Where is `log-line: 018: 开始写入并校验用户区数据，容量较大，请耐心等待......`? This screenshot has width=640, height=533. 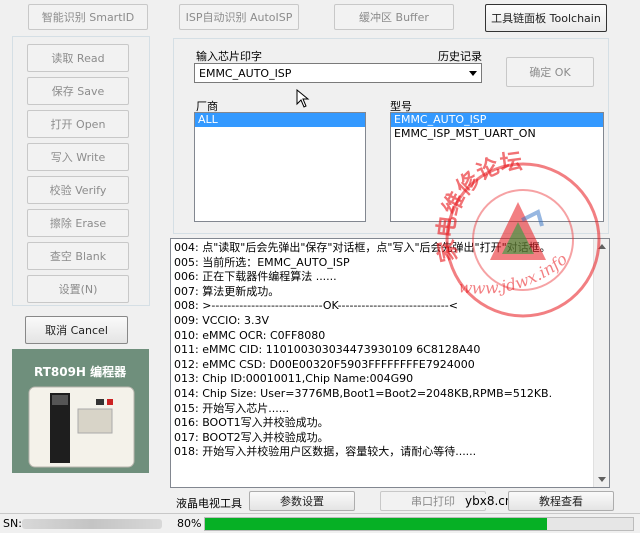
log-line: 018: 开始写入并校验用户区数据，容量较大，请耐心等待...... is located at coordinates (325, 452).